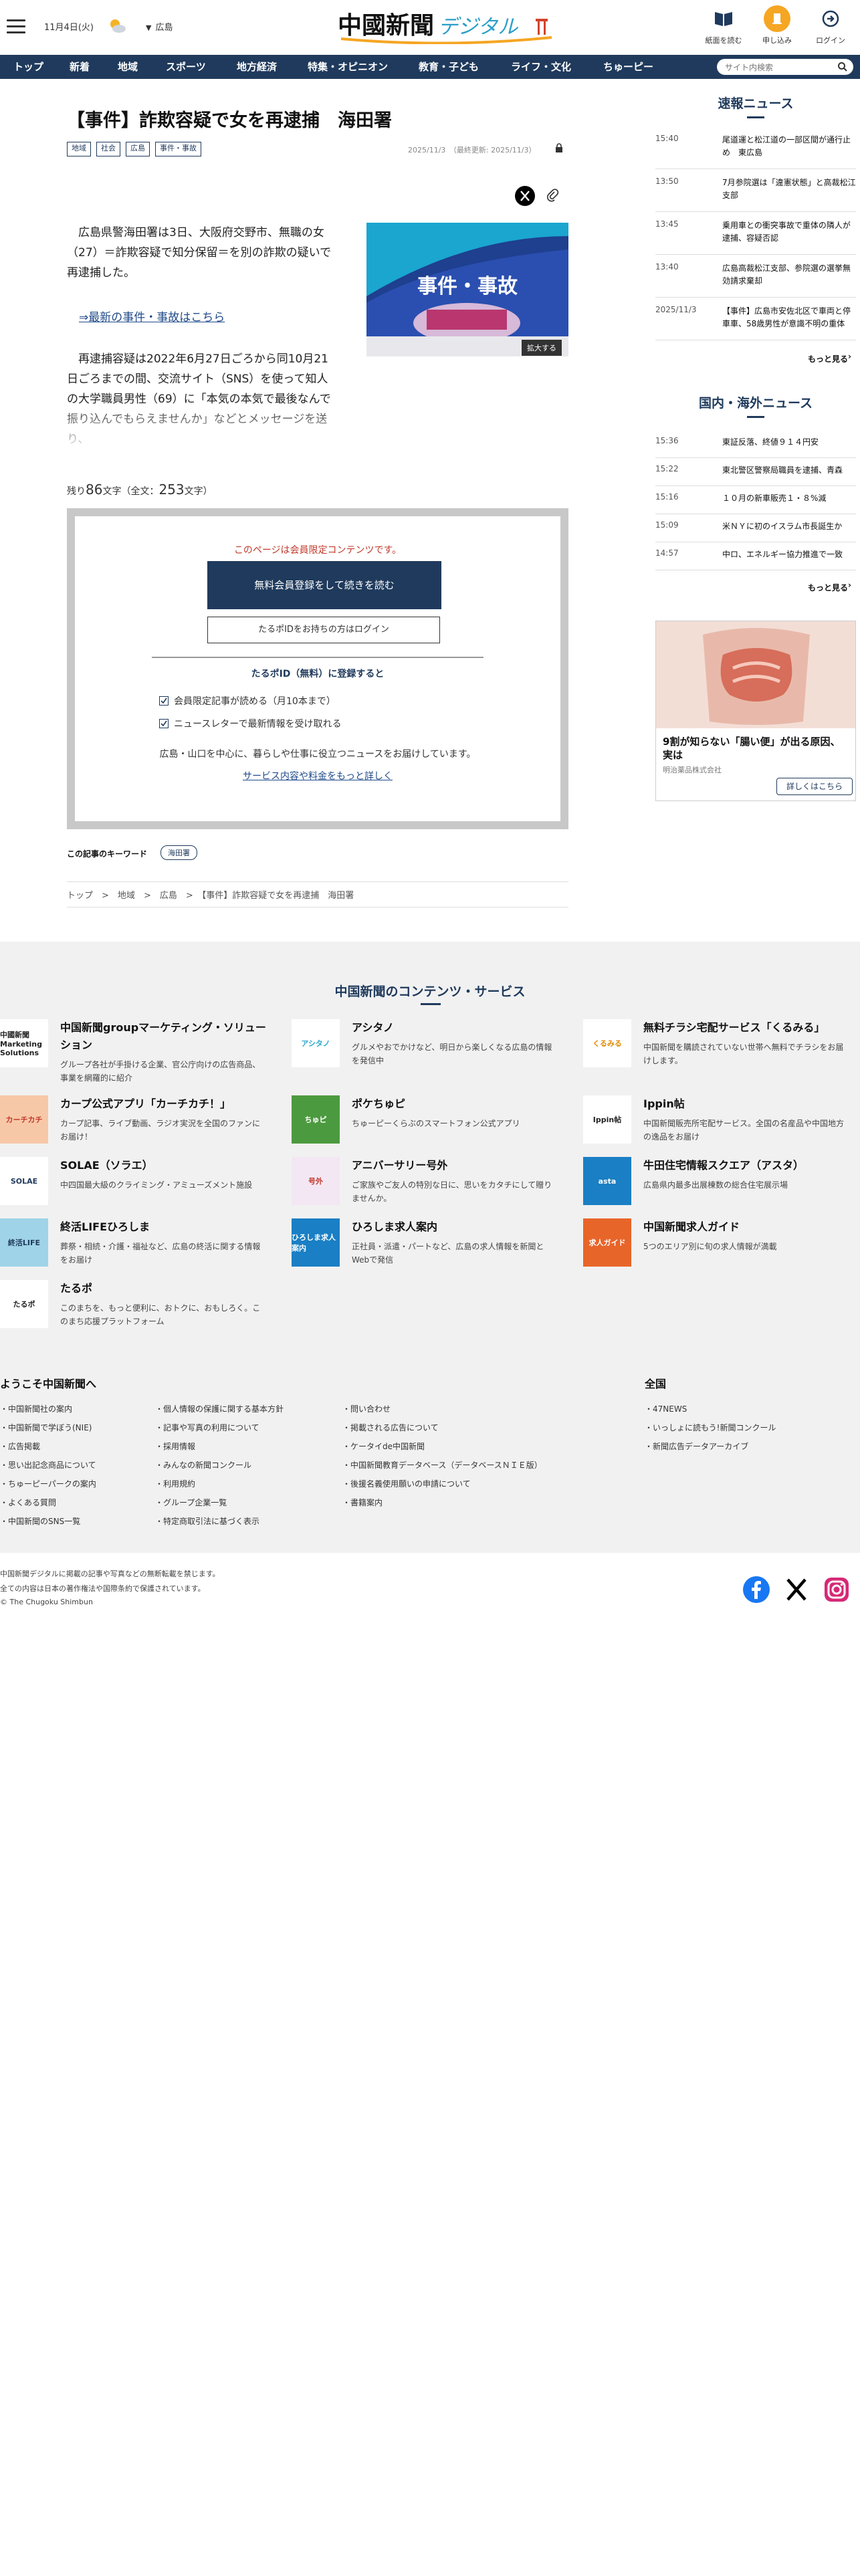  What do you see at coordinates (126, 896) in the screenshot?
I see `crumb-region: 地域` at bounding box center [126, 896].